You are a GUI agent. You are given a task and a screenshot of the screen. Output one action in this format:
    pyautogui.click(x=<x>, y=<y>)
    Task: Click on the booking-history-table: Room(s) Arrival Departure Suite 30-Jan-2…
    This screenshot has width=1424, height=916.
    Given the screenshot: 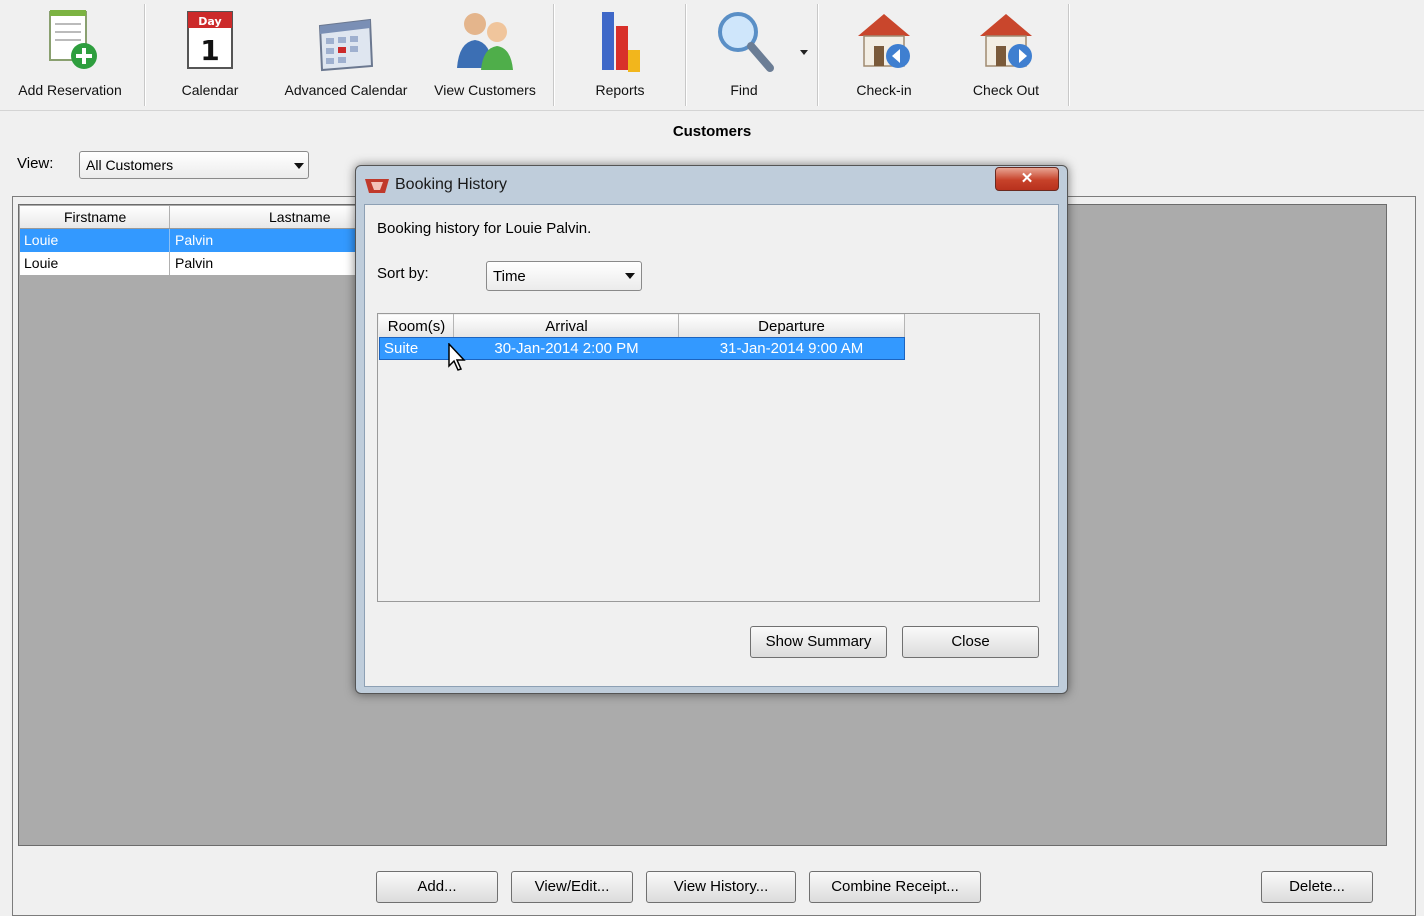 What is the action you would take?
    pyautogui.click(x=708, y=457)
    